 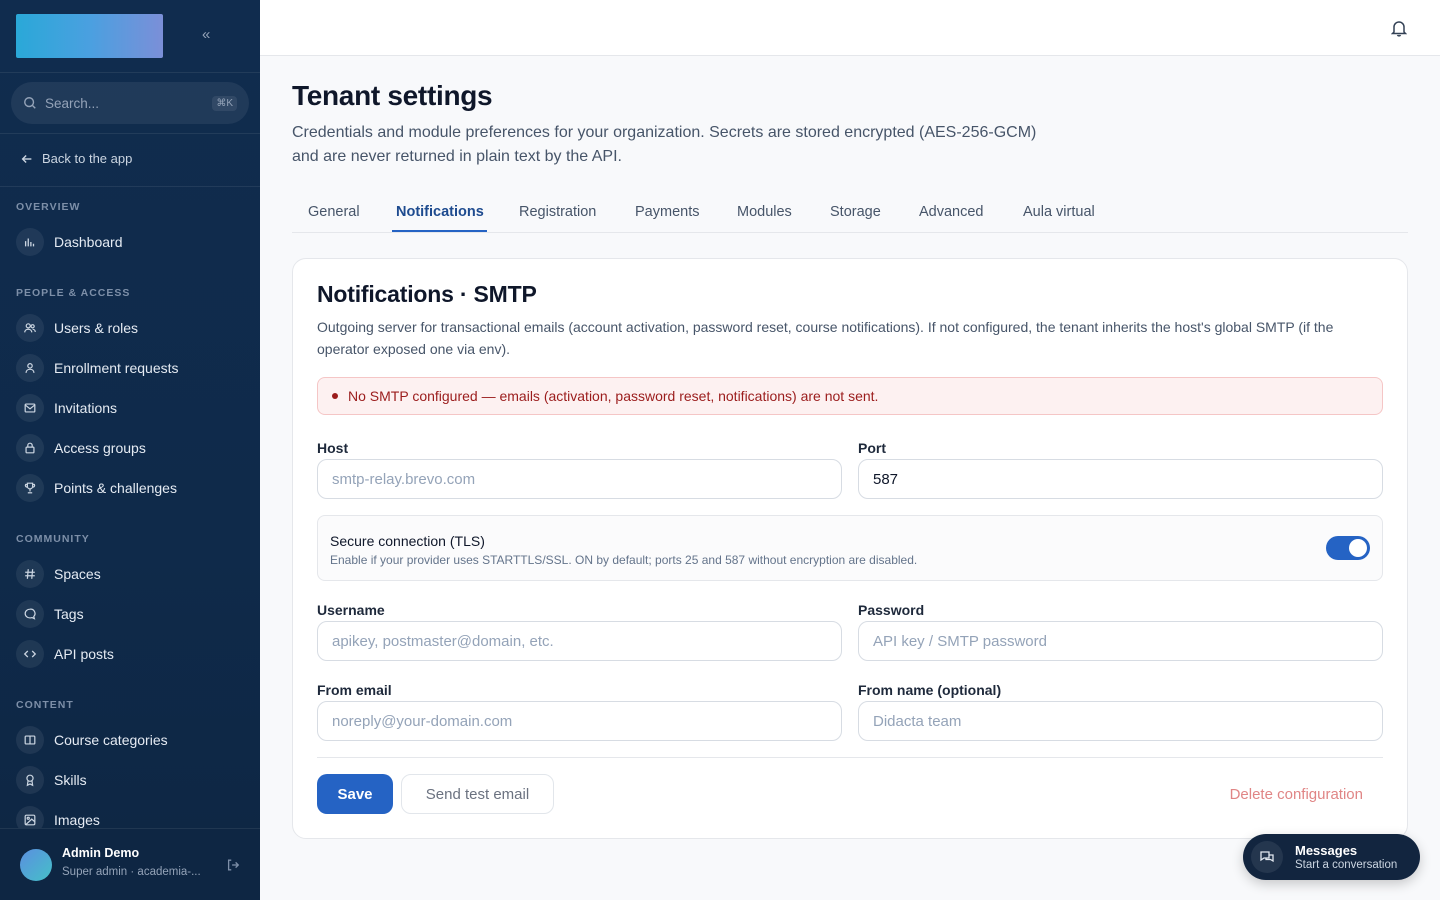 What do you see at coordinates (439, 231) in the screenshot?
I see `active-tab-indicator` at bounding box center [439, 231].